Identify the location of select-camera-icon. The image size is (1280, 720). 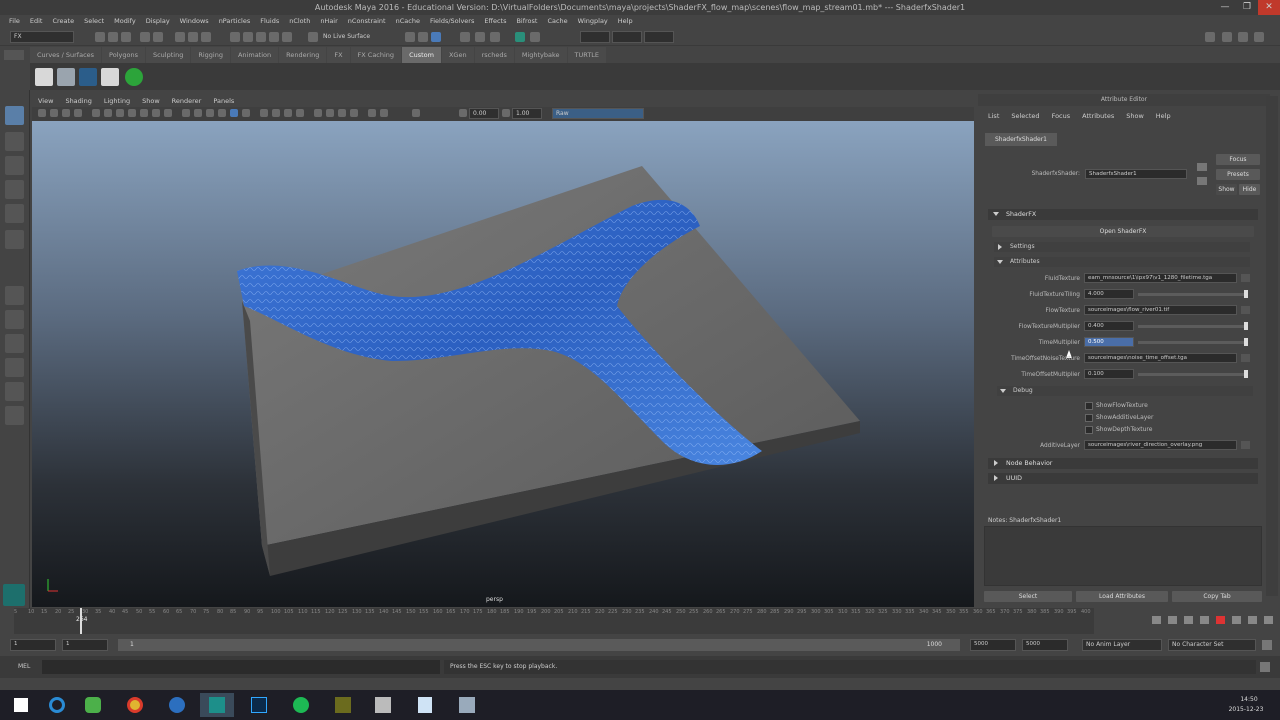
(42, 113).